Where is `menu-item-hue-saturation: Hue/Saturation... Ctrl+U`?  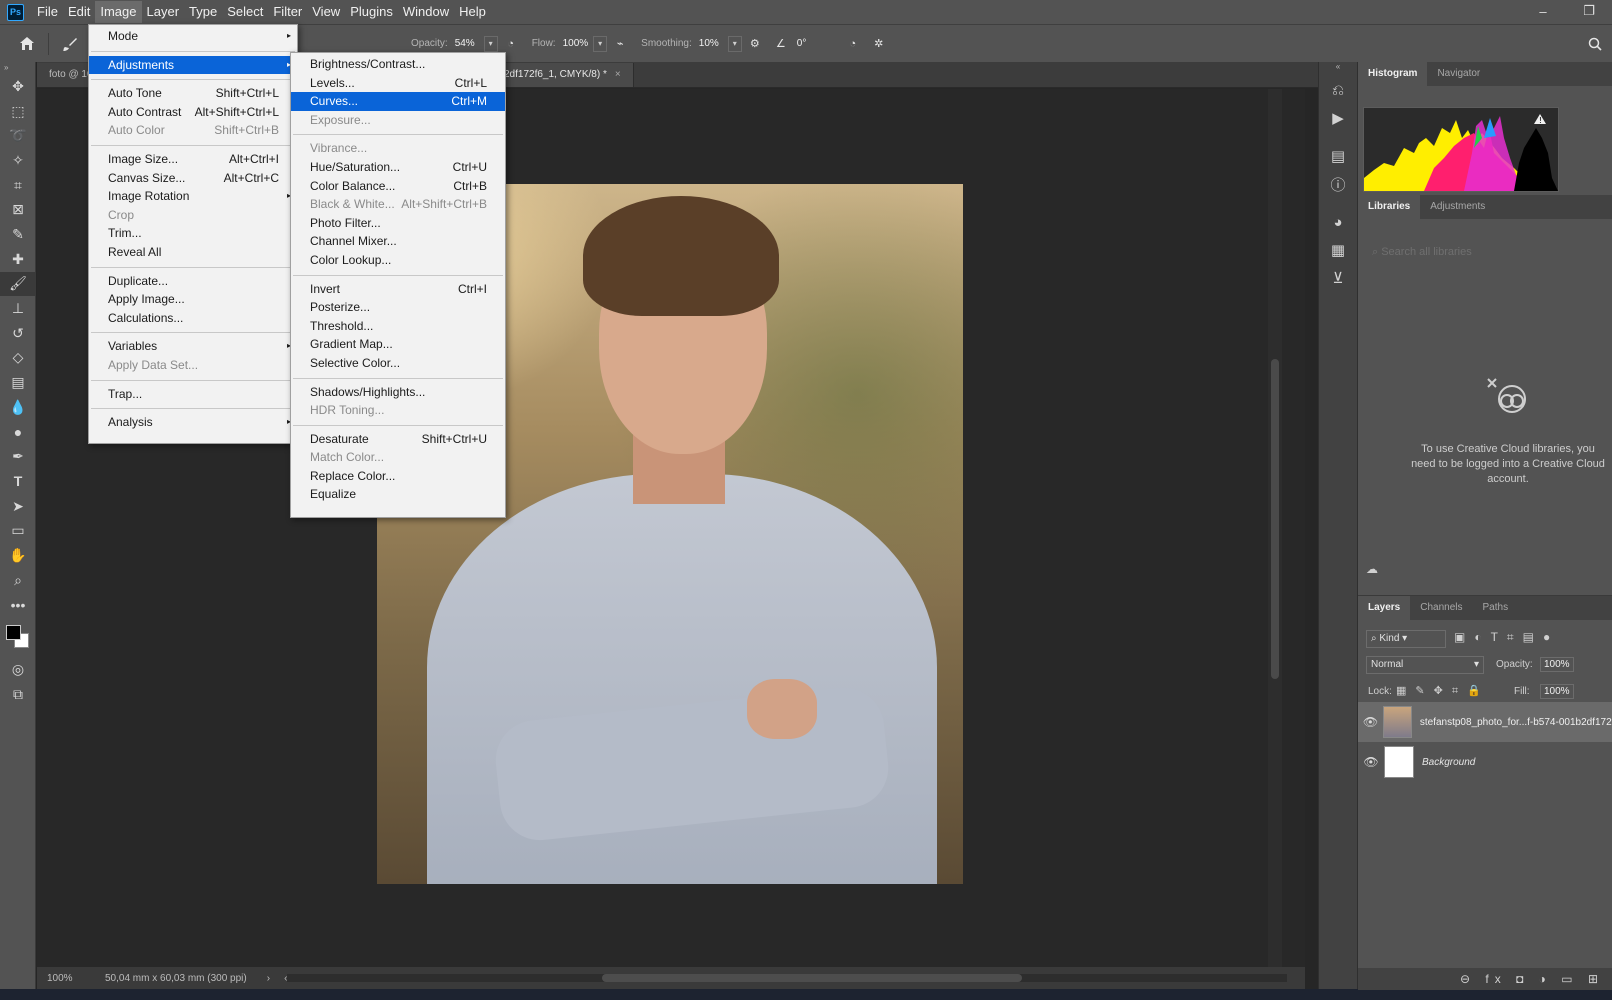
menu-item-hue-saturation: Hue/Saturation... Ctrl+U is located at coordinates (398, 167).